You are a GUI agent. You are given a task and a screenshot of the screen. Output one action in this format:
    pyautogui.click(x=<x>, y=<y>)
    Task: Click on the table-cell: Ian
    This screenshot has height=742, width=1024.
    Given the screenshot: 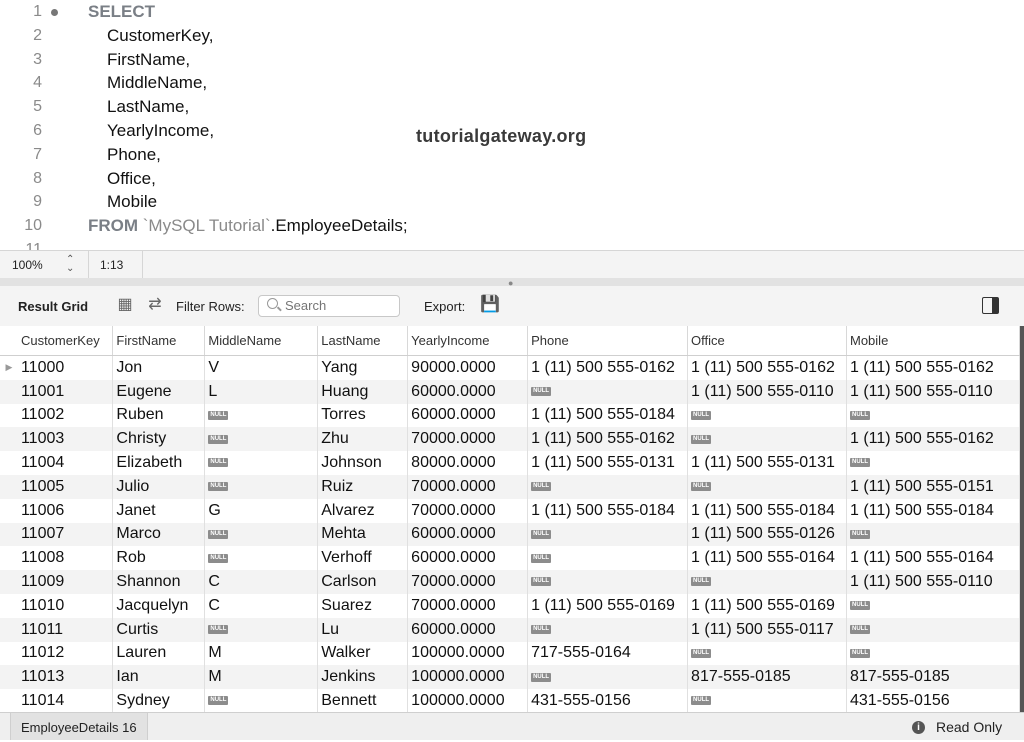 What is the action you would take?
    pyautogui.click(x=159, y=677)
    